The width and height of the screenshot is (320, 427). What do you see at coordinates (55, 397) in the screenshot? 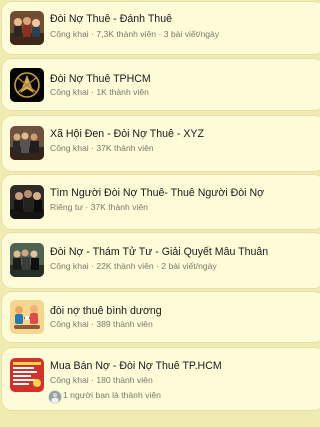
I see `avatar` at bounding box center [55, 397].